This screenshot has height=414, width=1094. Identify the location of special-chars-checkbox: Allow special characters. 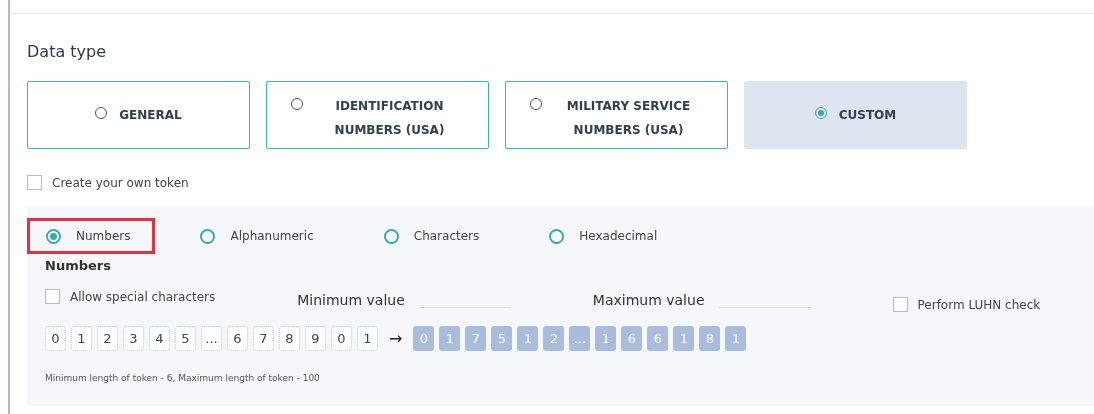
(130, 296).